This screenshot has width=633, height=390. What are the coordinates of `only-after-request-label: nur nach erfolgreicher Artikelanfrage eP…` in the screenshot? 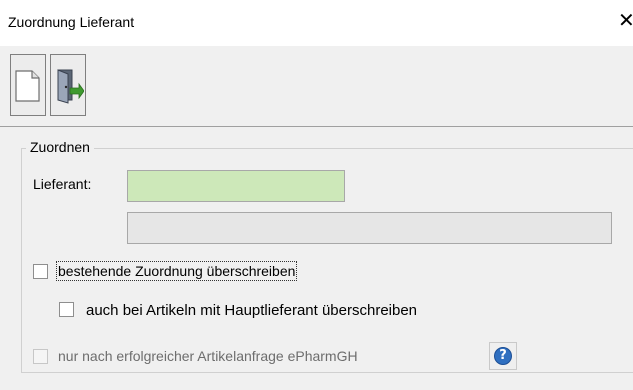 It's located at (208, 356).